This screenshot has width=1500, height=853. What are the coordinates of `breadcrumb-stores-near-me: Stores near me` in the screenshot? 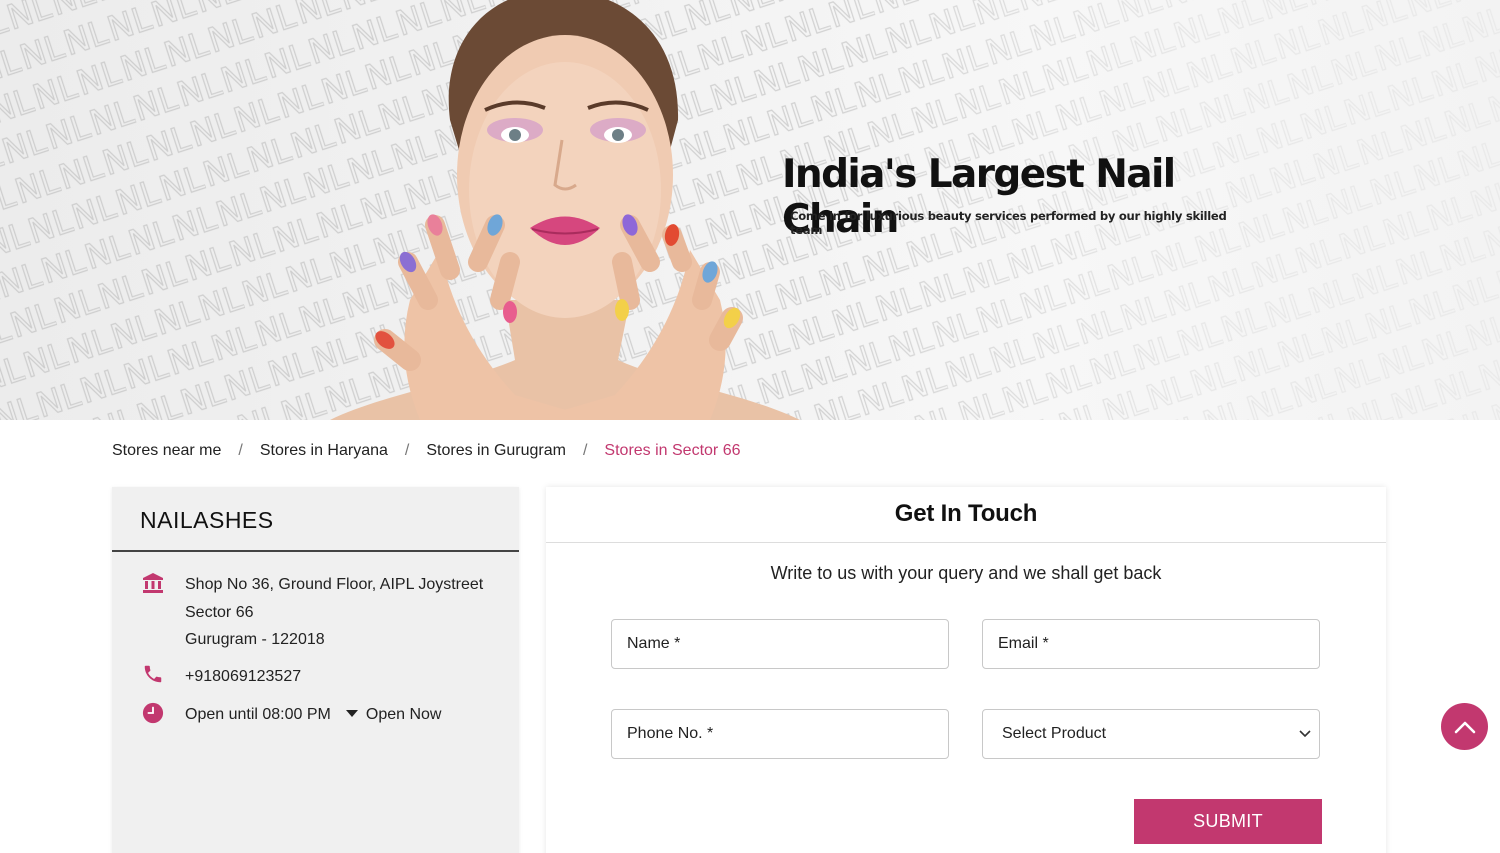 It's located at (166, 451).